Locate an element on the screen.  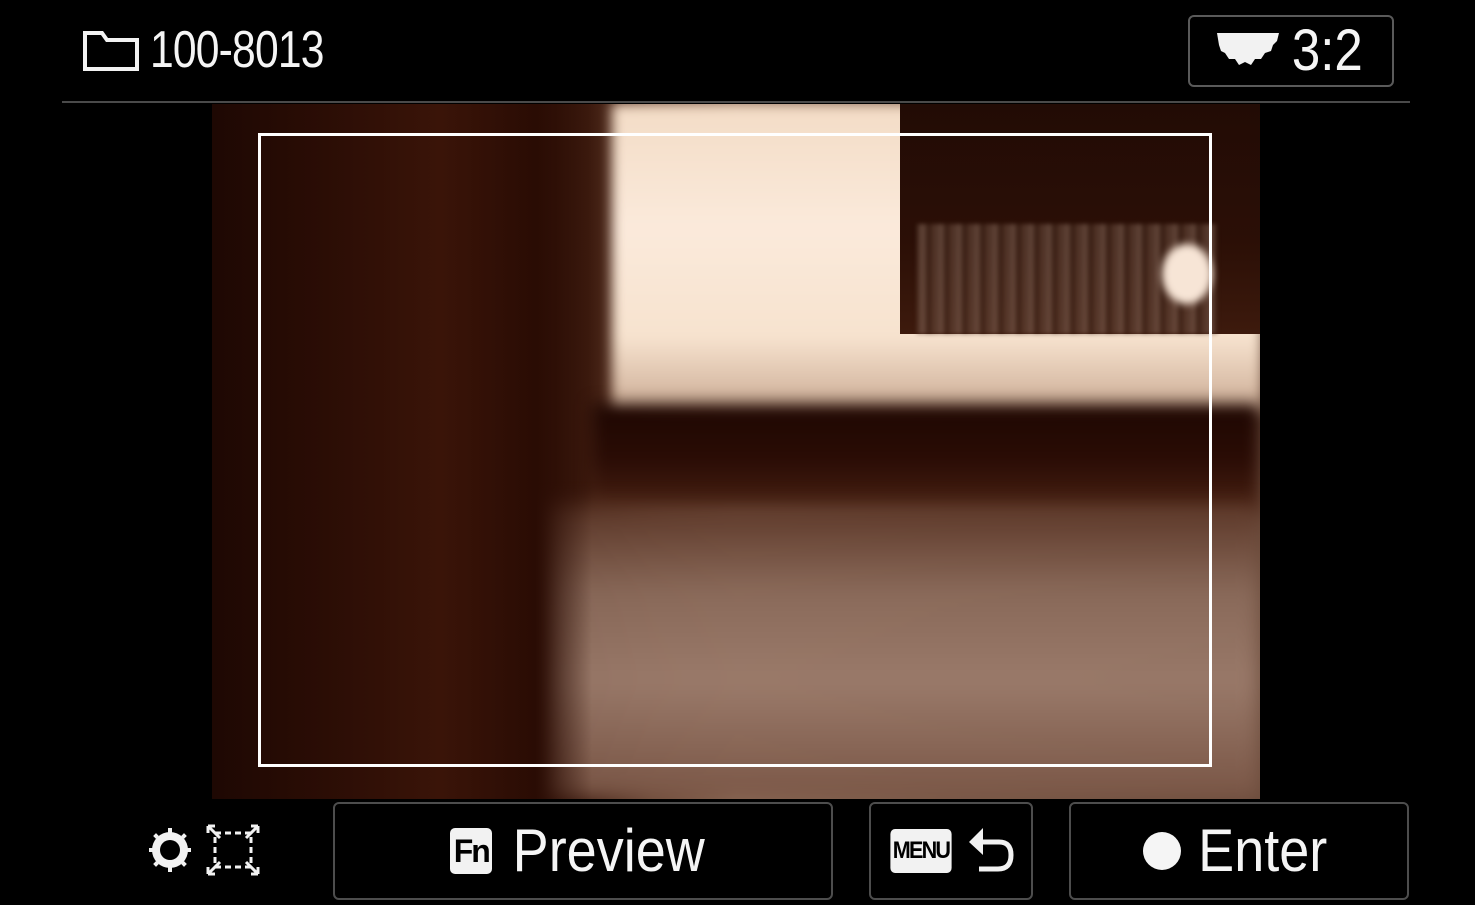
aspect-ratio-value: 3:2 is located at coordinates (1327, 50).